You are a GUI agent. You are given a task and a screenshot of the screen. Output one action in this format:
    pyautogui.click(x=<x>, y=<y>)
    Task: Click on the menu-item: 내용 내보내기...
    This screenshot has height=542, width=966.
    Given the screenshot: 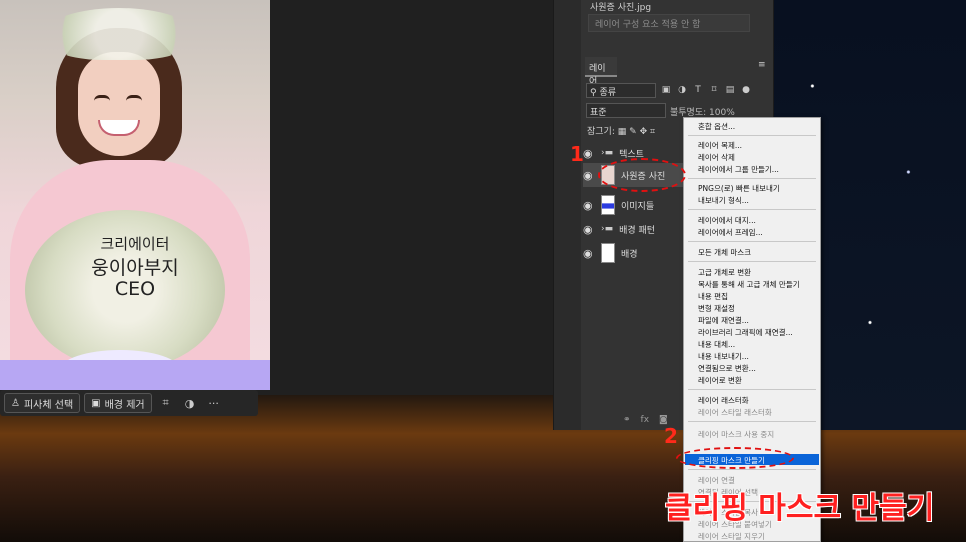 What is the action you would take?
    pyautogui.click(x=723, y=356)
    